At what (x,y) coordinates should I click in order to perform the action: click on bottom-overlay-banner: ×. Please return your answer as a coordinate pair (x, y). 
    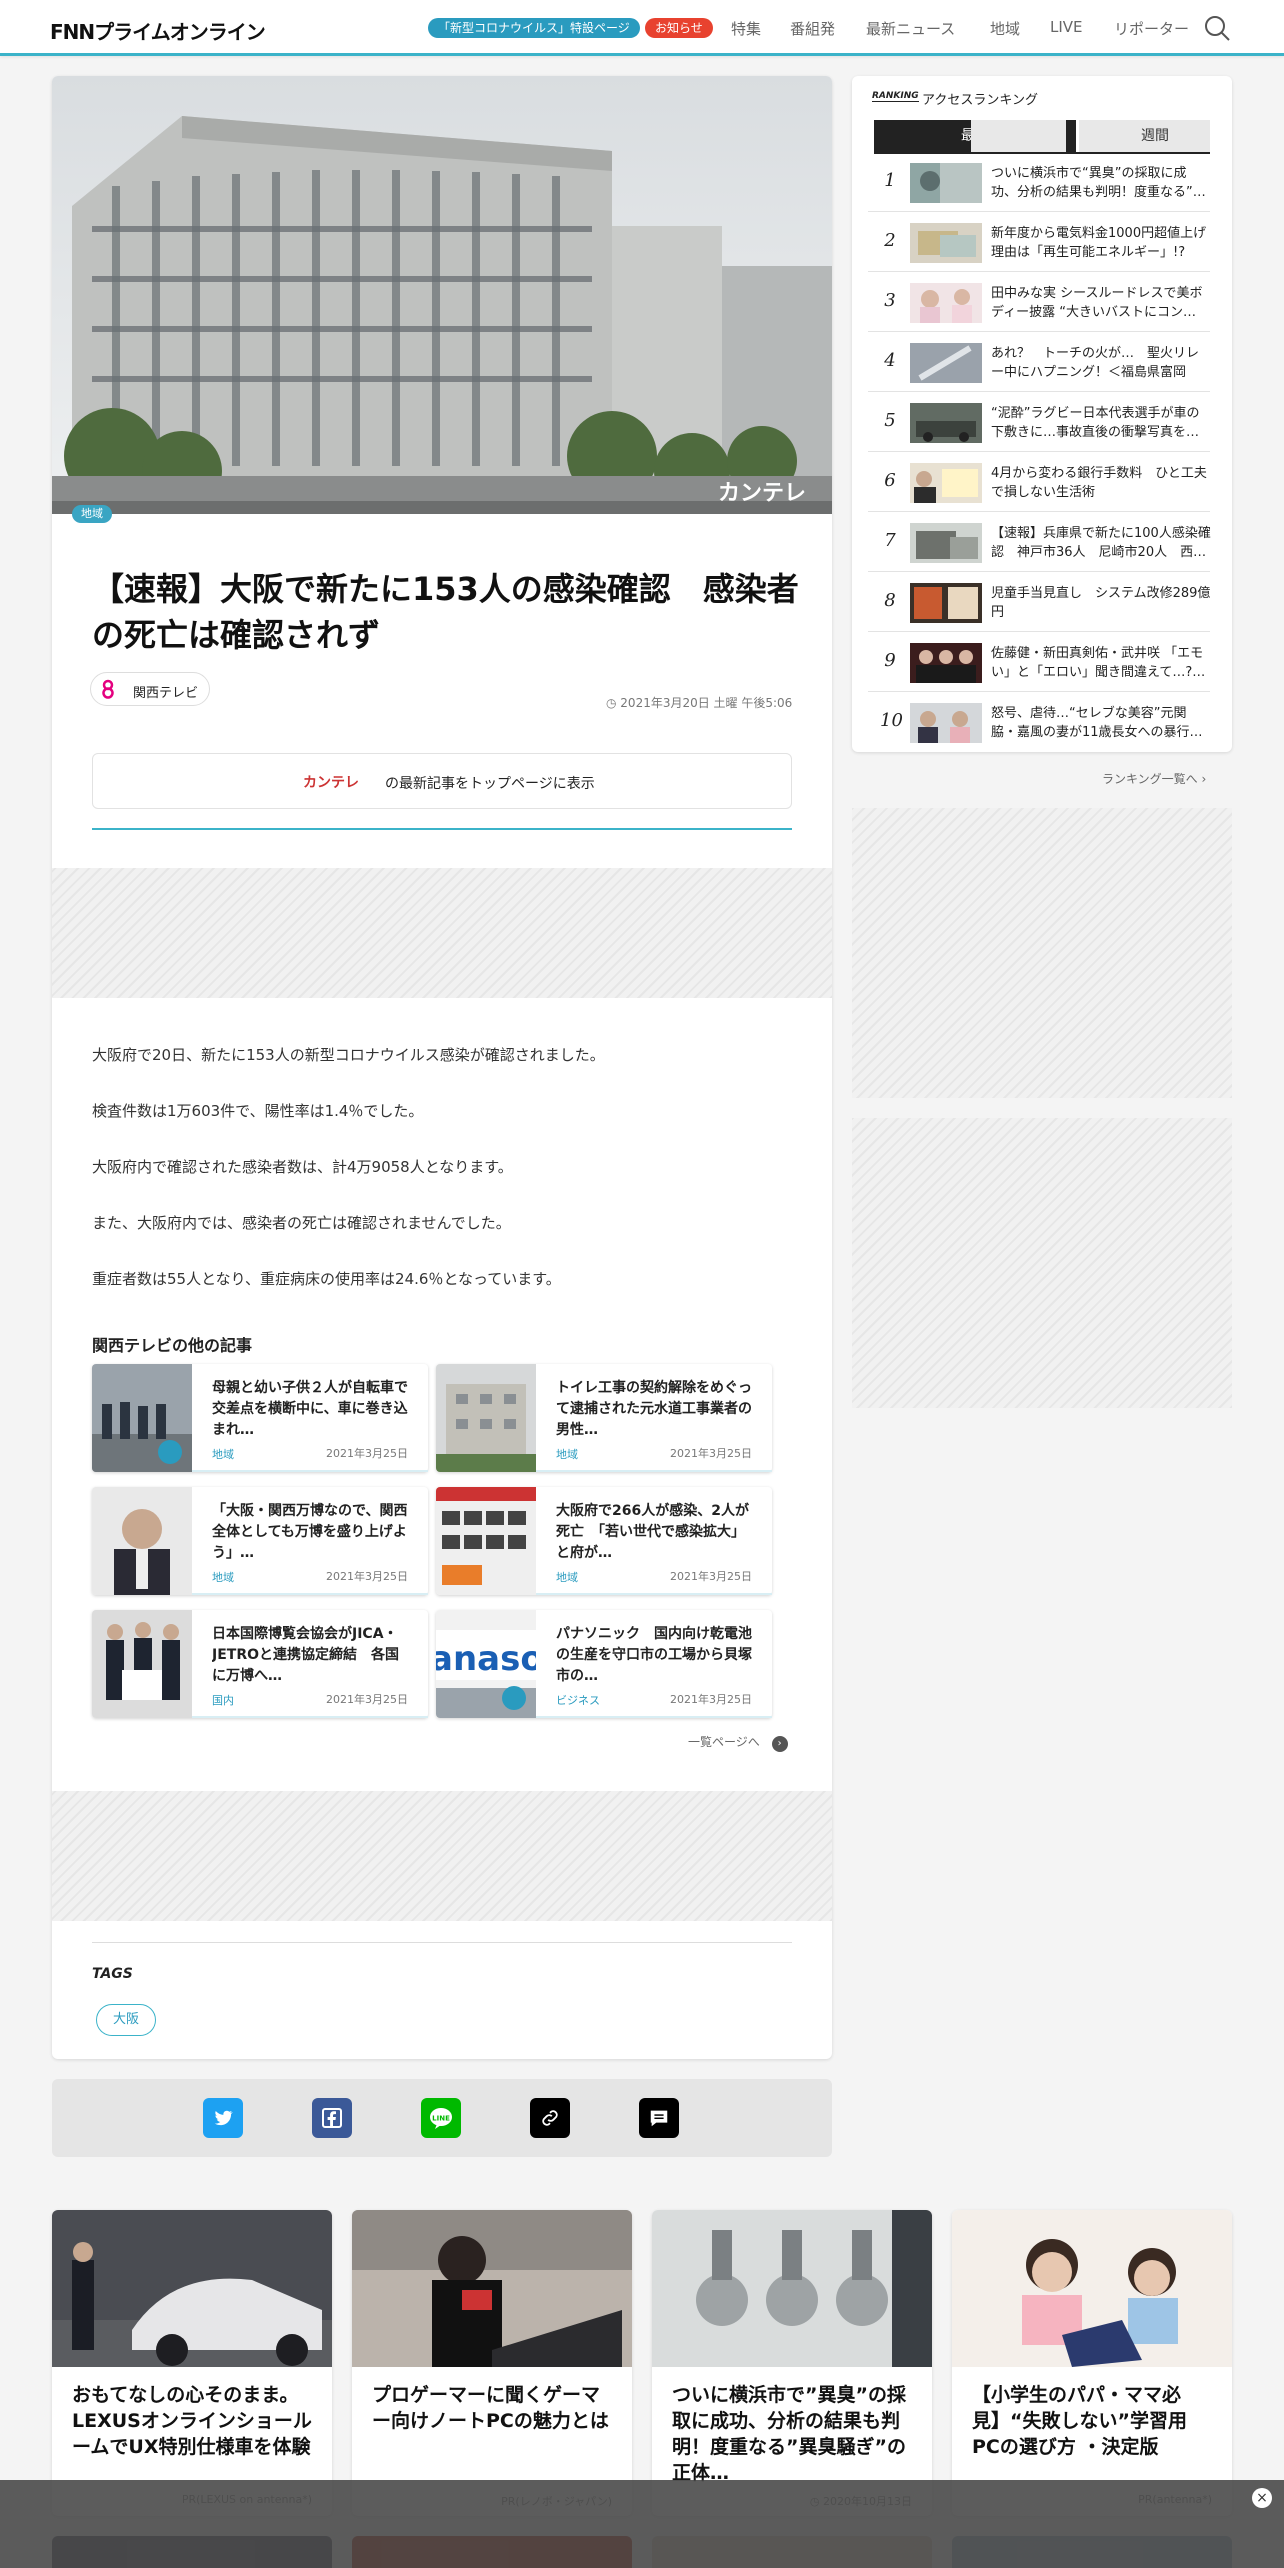
    Looking at the image, I should click on (642, 2524).